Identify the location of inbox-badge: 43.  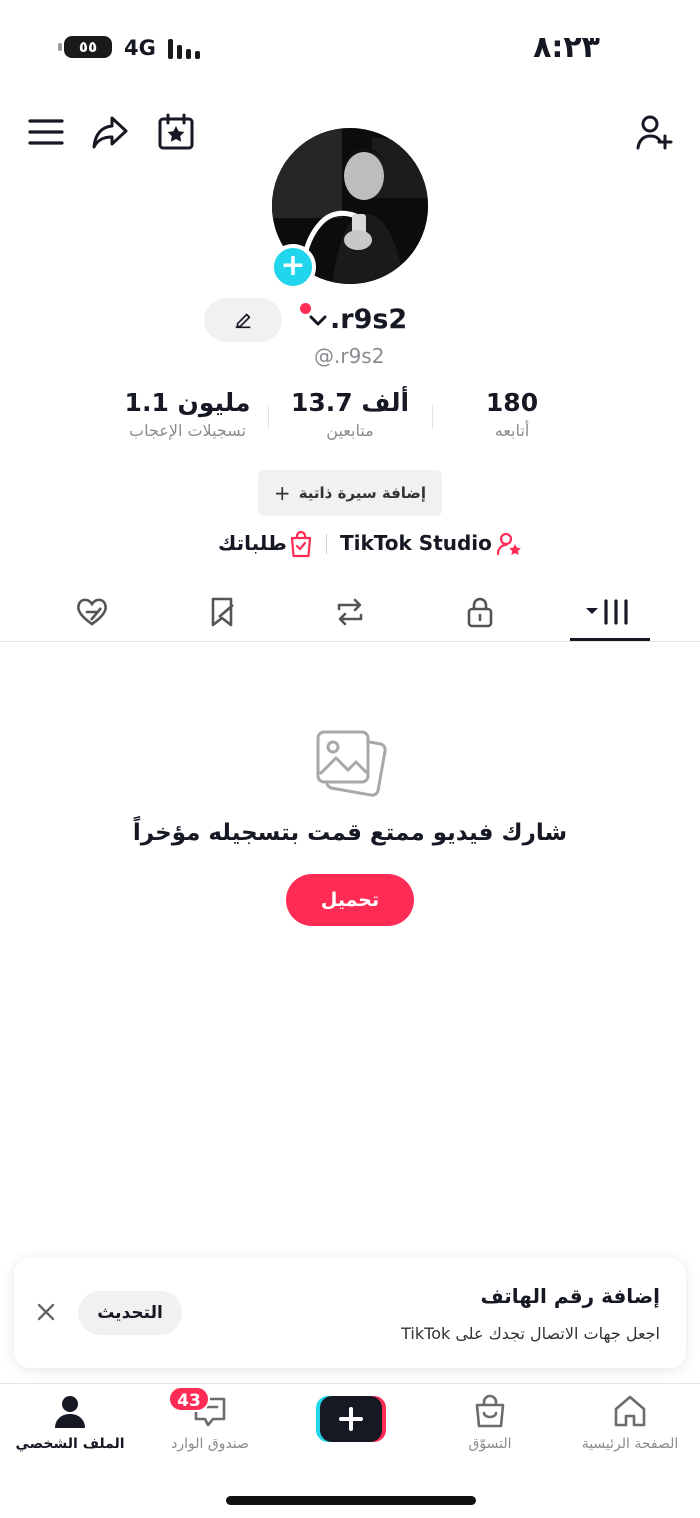
(189, 1399).